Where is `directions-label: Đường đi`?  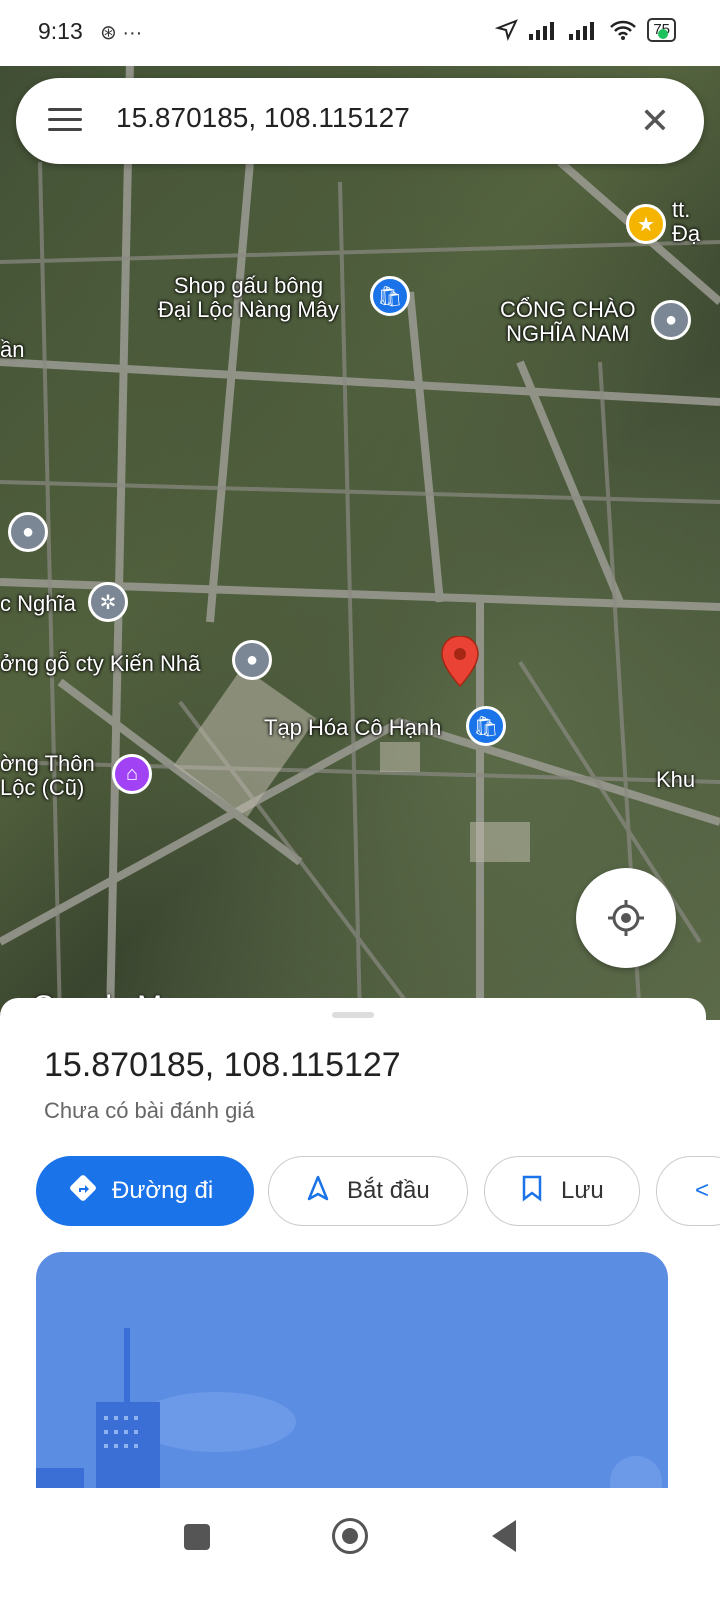
directions-label: Đường đi is located at coordinates (163, 1190).